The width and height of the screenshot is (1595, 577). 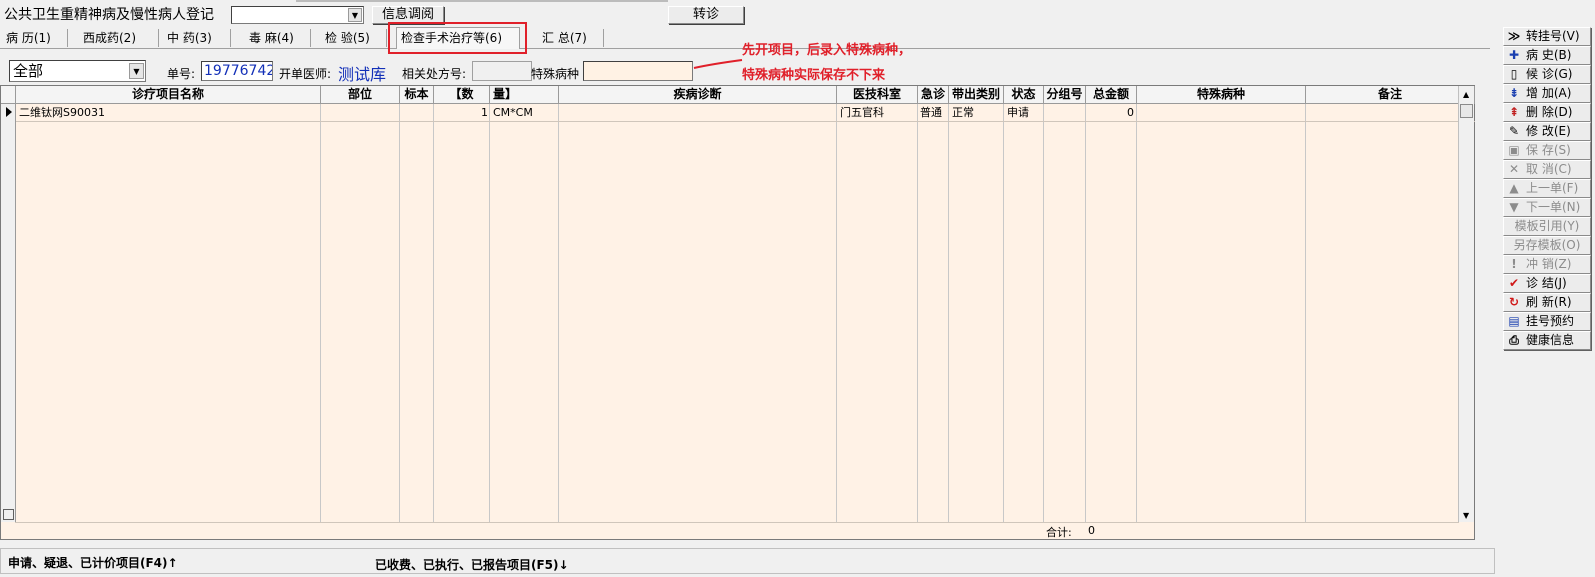 I want to click on order-number-field: 19776742, so click(x=237, y=71).